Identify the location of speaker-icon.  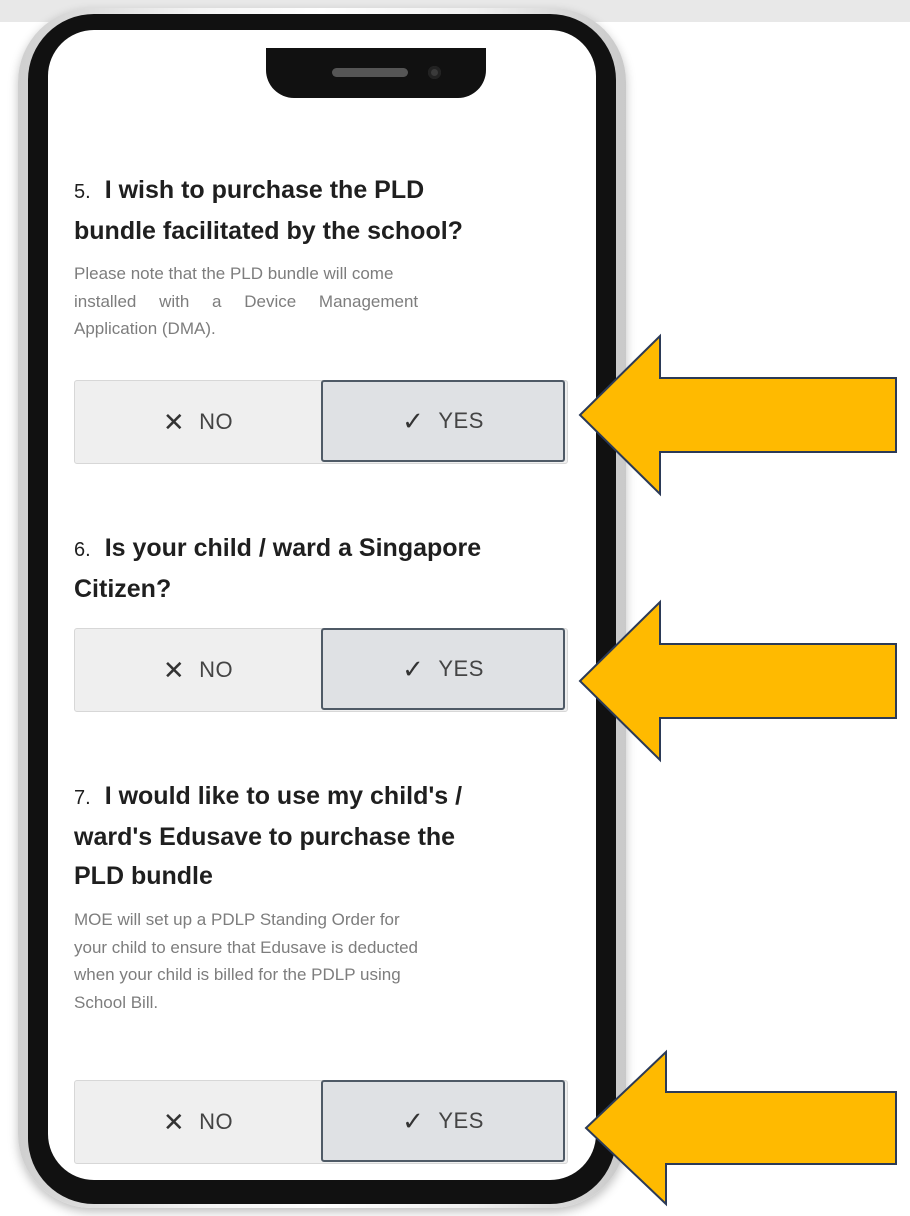
(370, 72).